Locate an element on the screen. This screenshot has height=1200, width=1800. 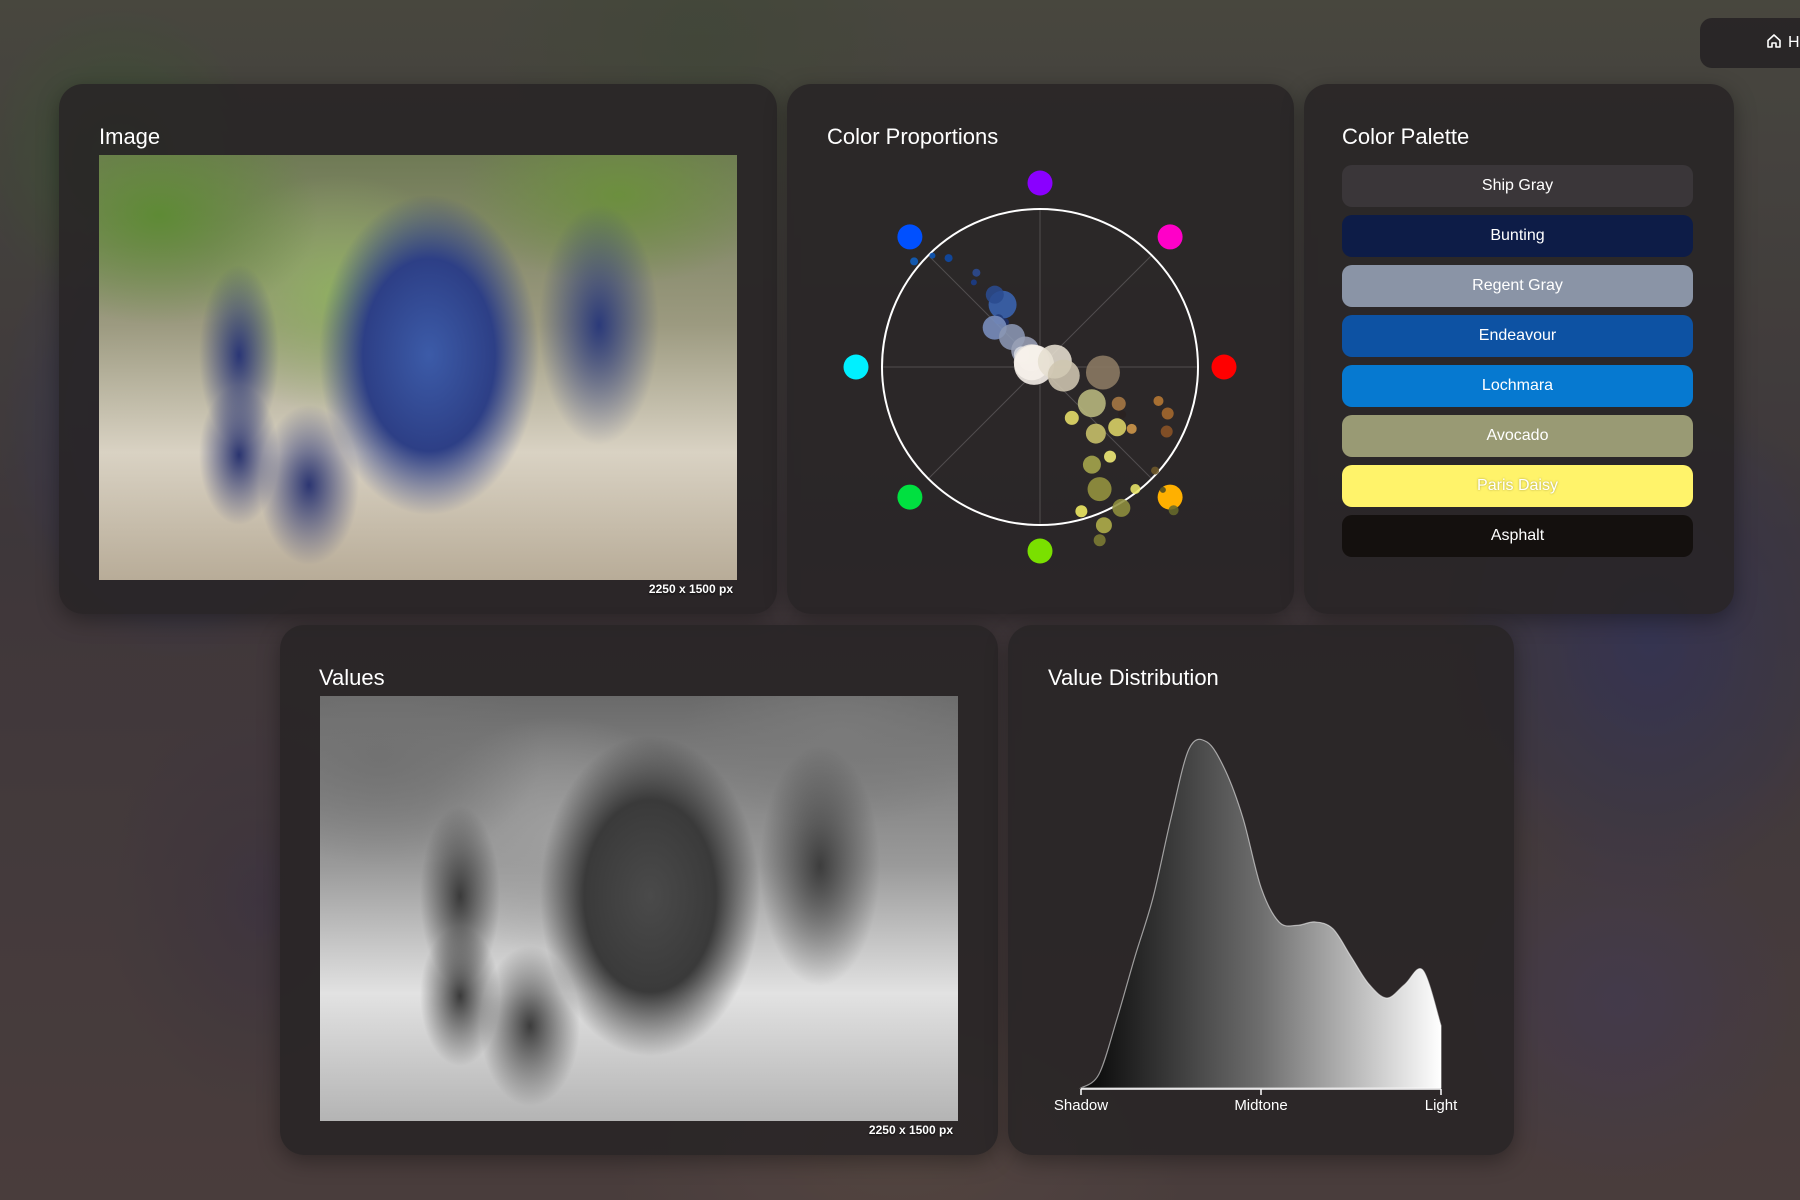
grayscale-image is located at coordinates (639, 908).